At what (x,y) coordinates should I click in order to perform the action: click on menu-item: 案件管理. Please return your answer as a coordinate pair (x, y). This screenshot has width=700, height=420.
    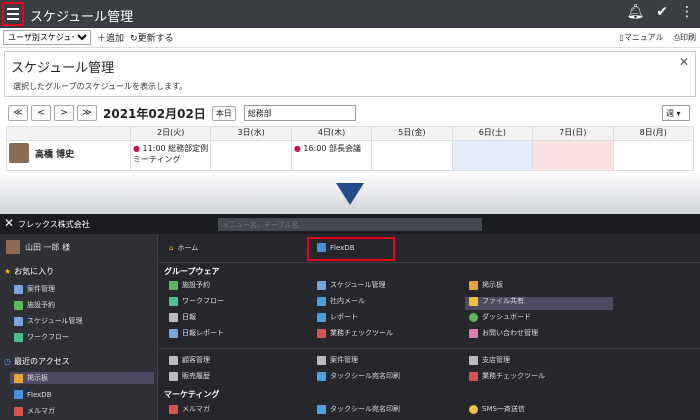
    Looking at the image, I should click on (337, 360).